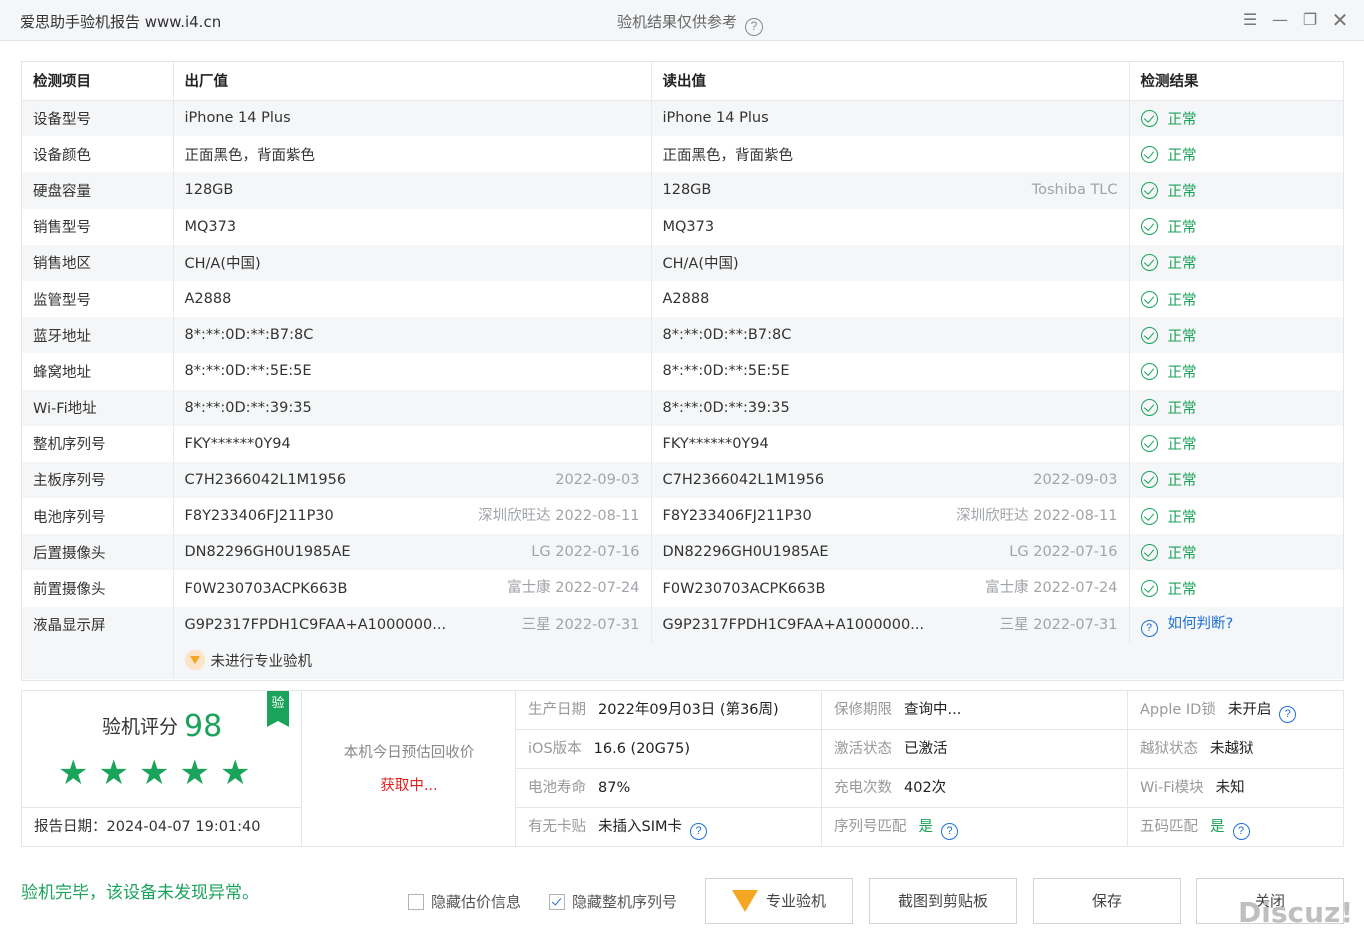 This screenshot has height=944, width=1364. What do you see at coordinates (890, 443) in the screenshot?
I see `read-cell: FKY******0Y94` at bounding box center [890, 443].